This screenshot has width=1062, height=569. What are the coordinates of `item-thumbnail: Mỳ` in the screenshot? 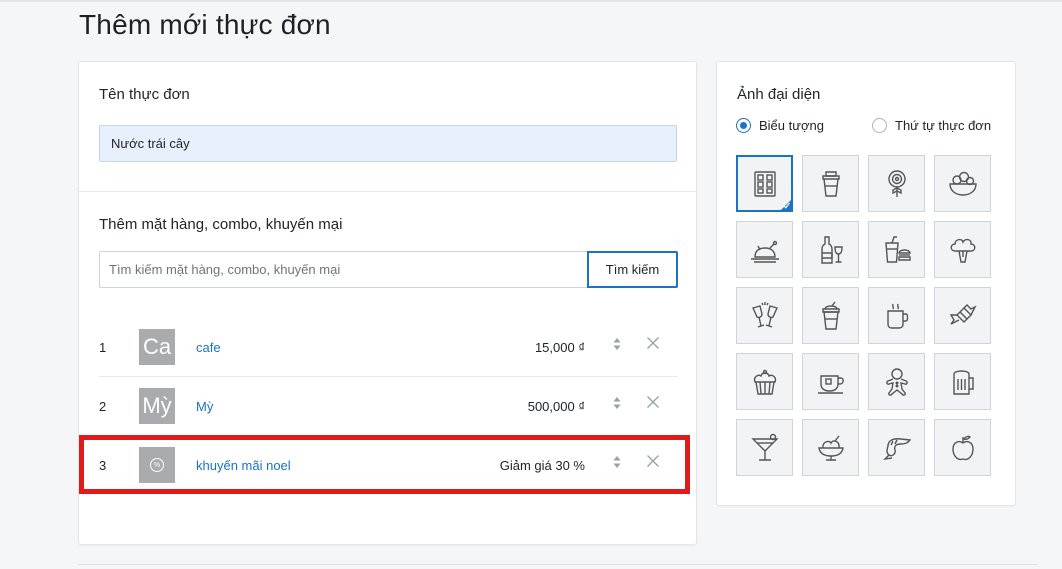 It's located at (157, 406).